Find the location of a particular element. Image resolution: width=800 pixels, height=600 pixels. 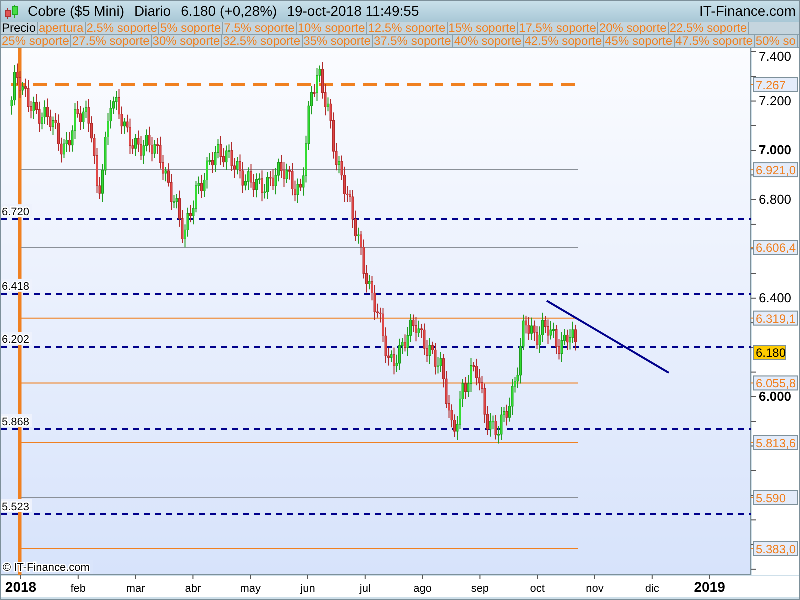

time-axis-label: jun is located at coordinates (308, 589).